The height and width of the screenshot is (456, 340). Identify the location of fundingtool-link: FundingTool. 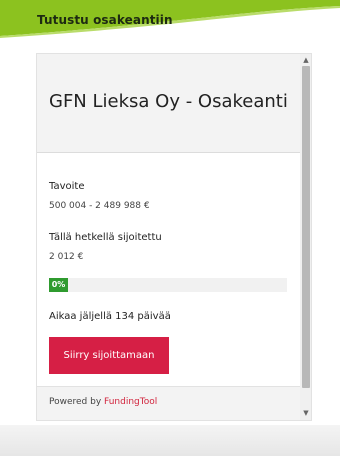
(130, 402).